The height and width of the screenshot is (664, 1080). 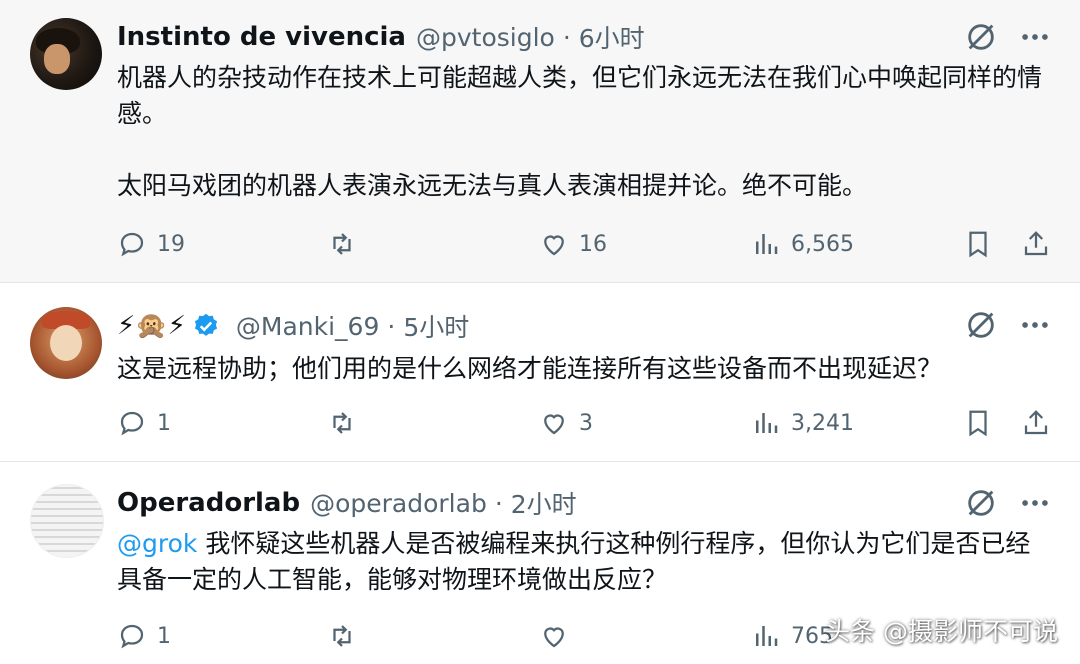 I want to click on views-count: 6,565, so click(x=822, y=244).